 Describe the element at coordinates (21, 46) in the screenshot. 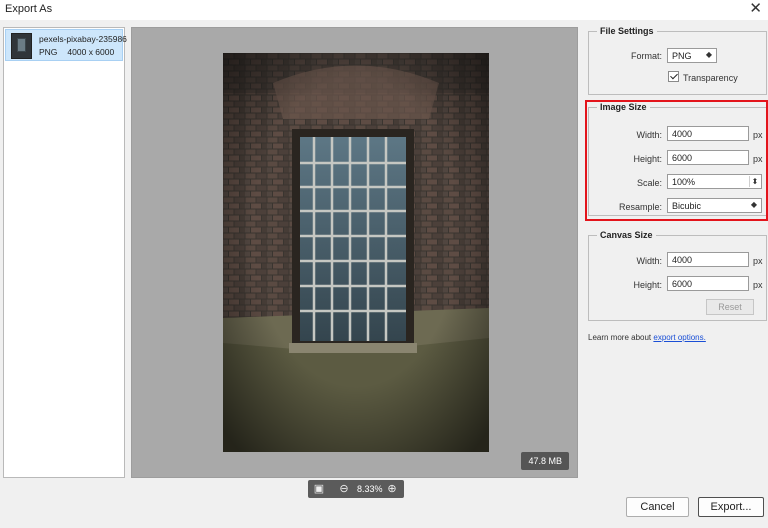

I see `asset-thumbnail` at that location.